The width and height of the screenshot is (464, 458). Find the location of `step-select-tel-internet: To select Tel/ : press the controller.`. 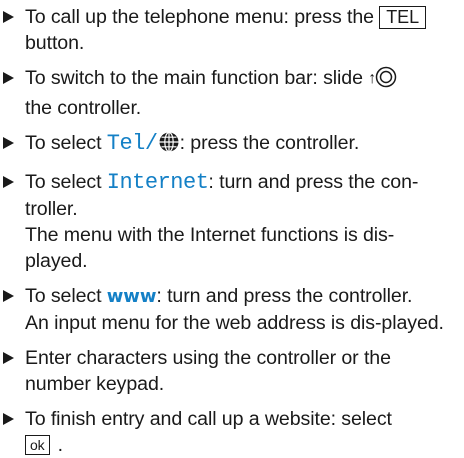

step-select-tel-internet: To select Tel/ : press the controller. is located at coordinates (228, 145).